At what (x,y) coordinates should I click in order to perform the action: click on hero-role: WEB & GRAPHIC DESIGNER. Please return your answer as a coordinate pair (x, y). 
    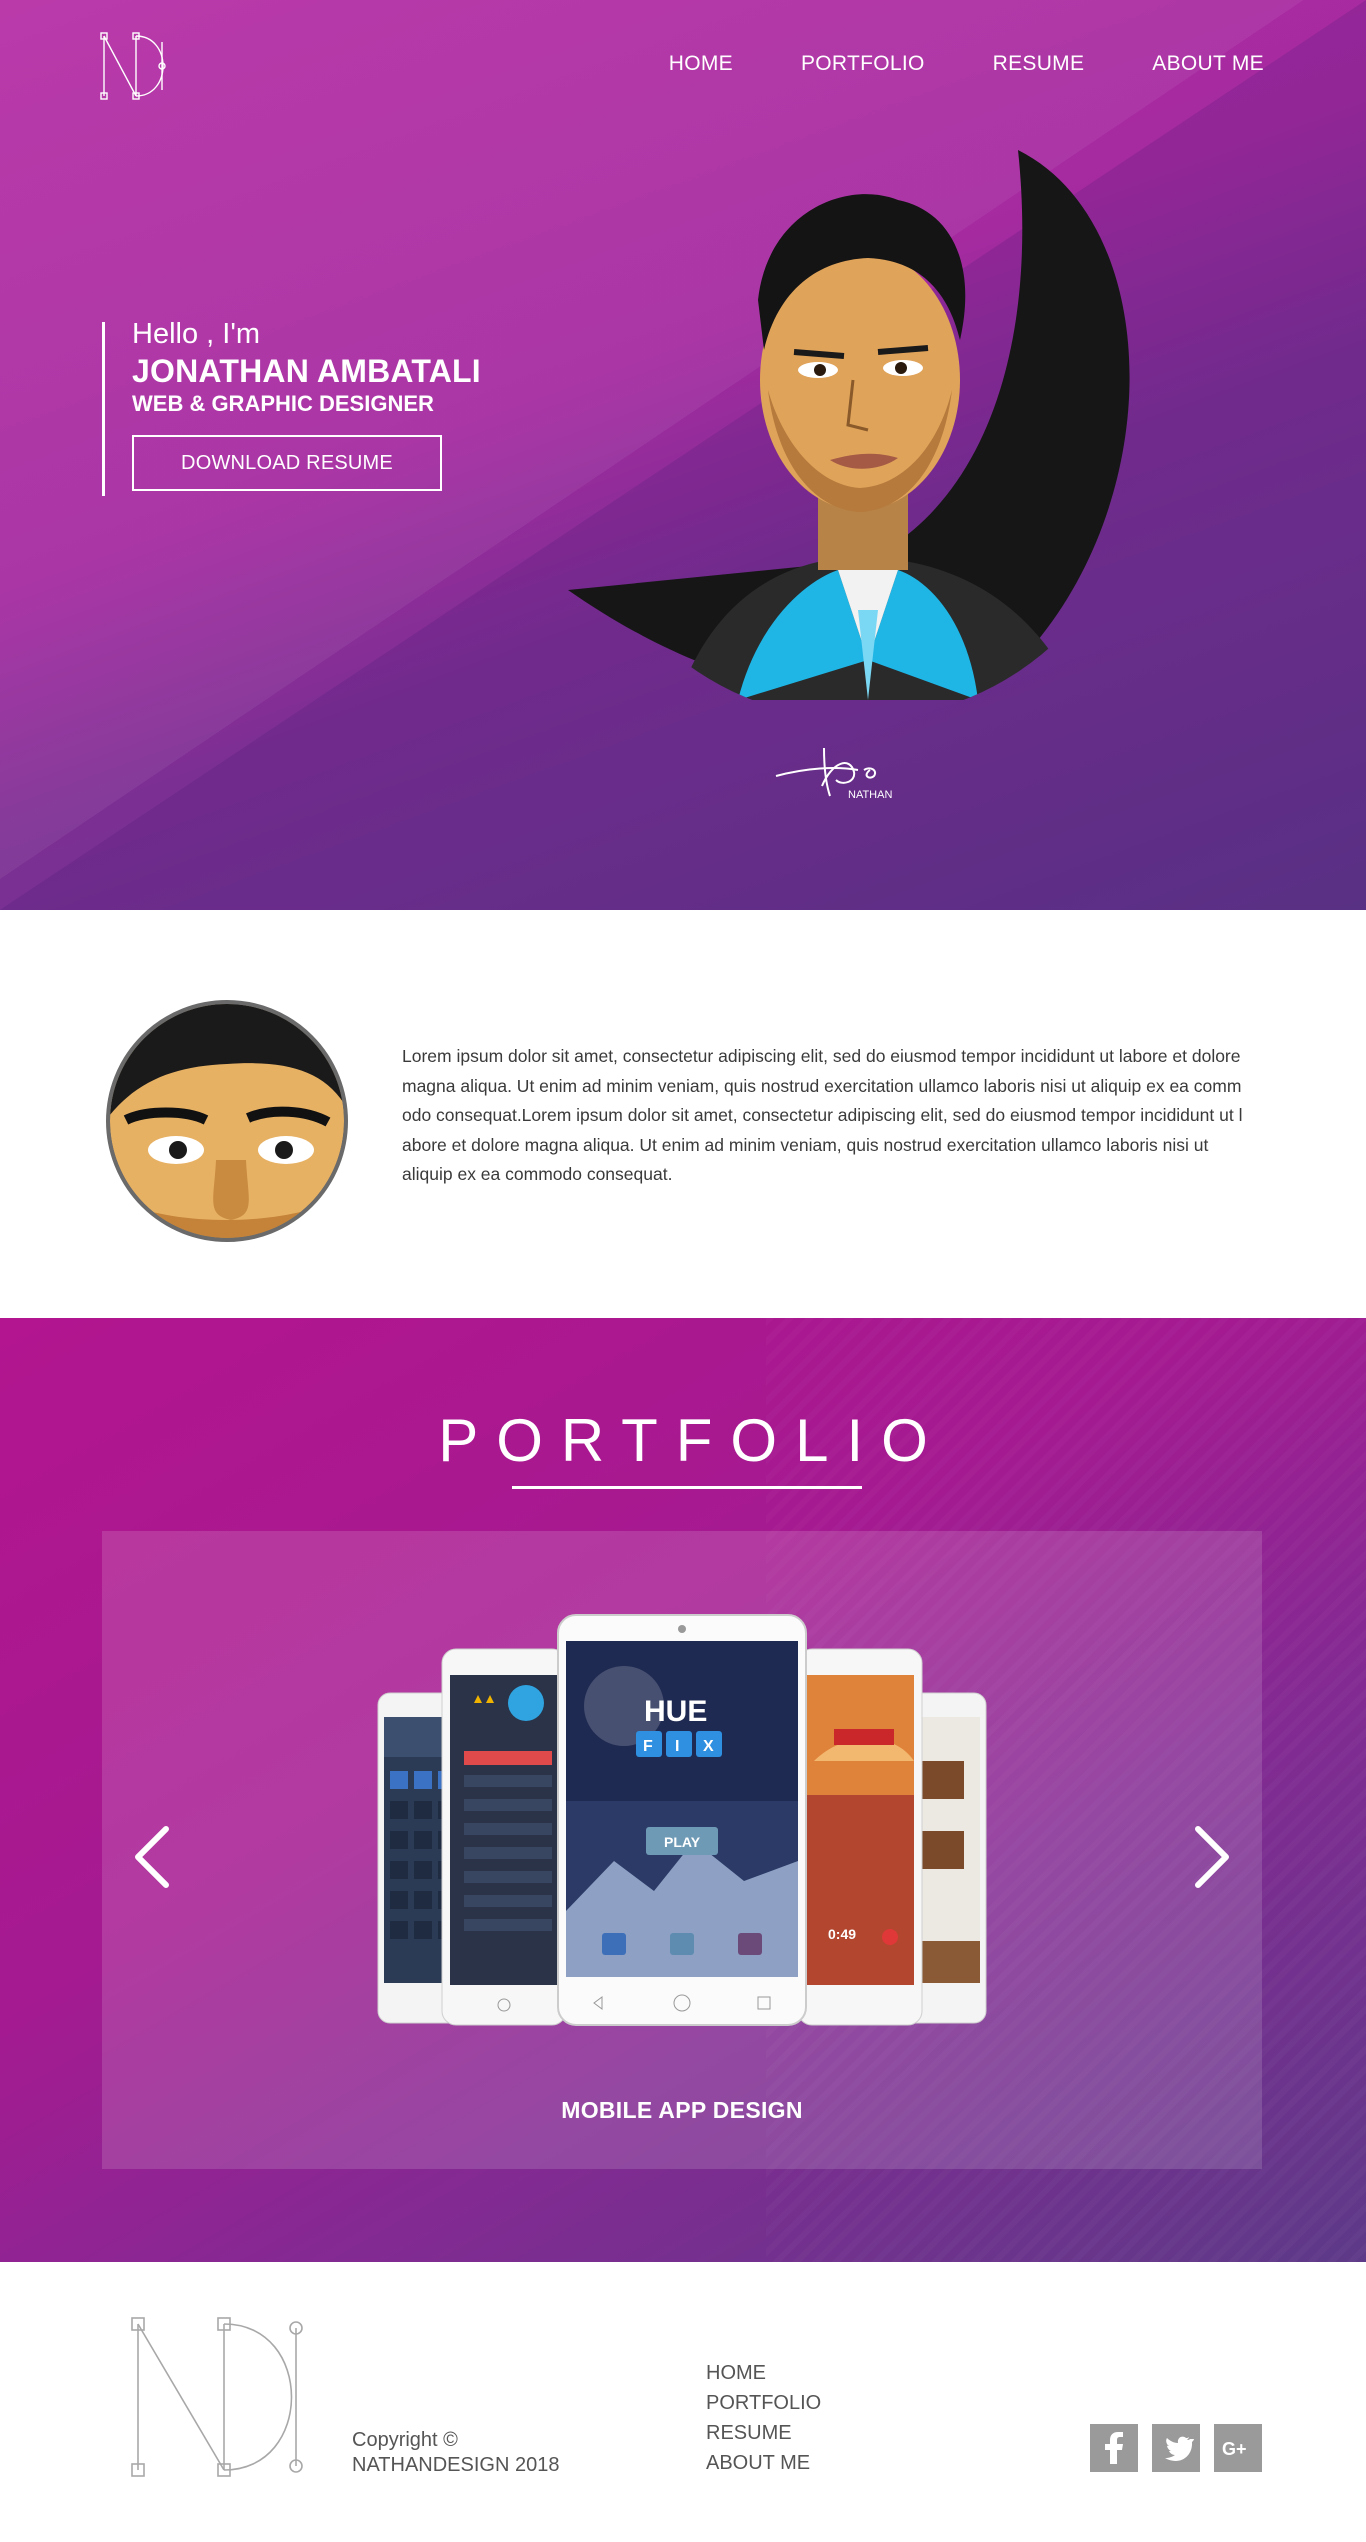
    Looking at the image, I should click on (283, 403).